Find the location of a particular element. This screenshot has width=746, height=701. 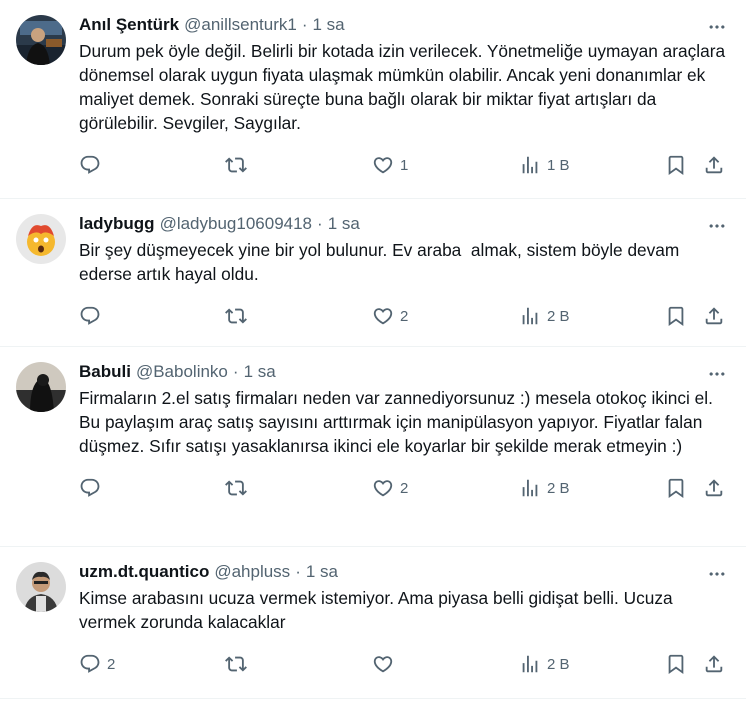

like-button: 1 is located at coordinates (390, 165).